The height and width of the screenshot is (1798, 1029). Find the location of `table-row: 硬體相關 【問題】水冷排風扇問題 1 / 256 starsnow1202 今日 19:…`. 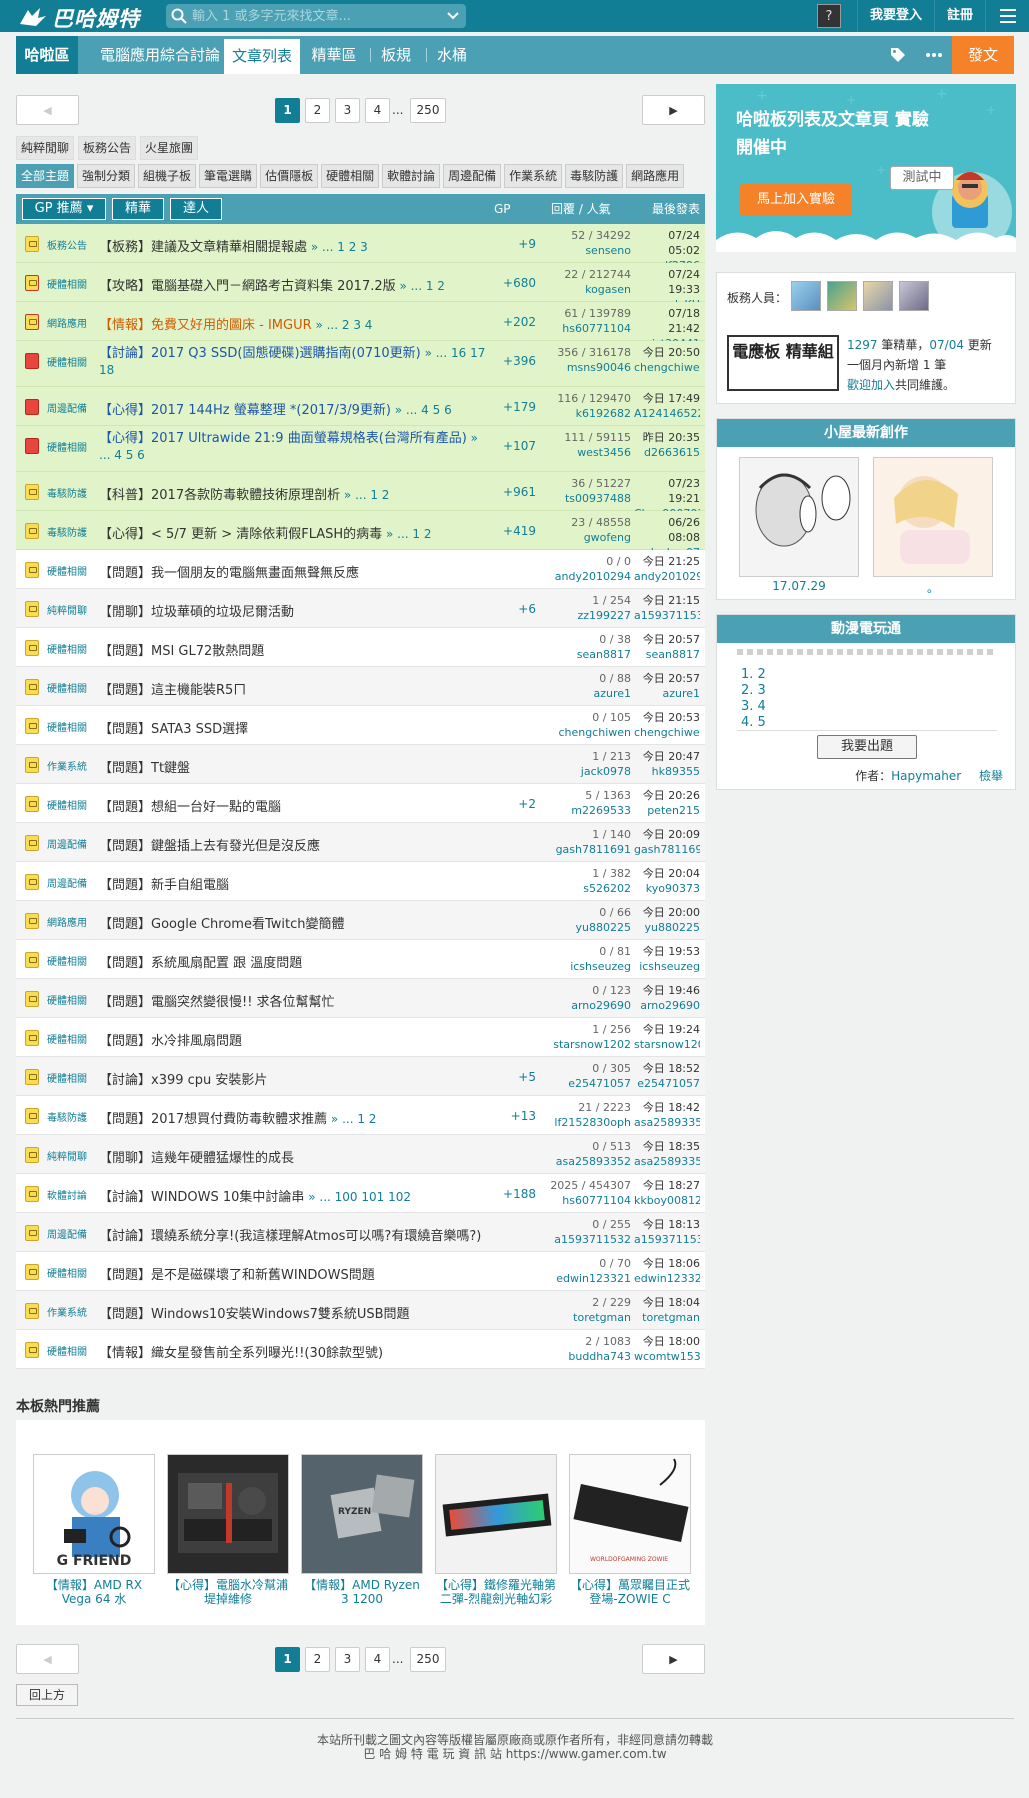

table-row: 硬體相關 【問題】水冷排風扇問題 1 / 256 starsnow1202 今日 19:… is located at coordinates (360, 1037).